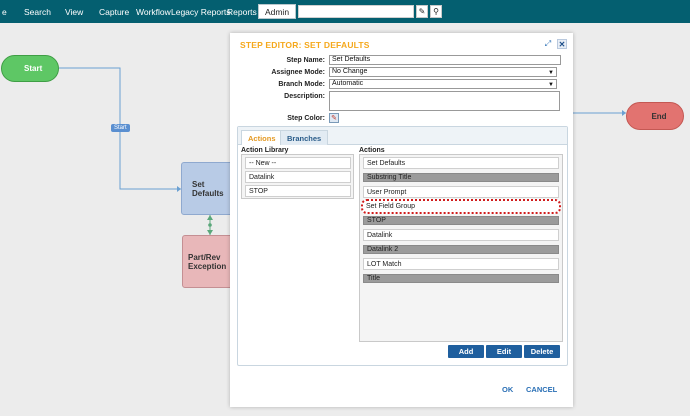 Image resolution: width=690 pixels, height=416 pixels. I want to click on color-picker-icon: ✎, so click(334, 118).